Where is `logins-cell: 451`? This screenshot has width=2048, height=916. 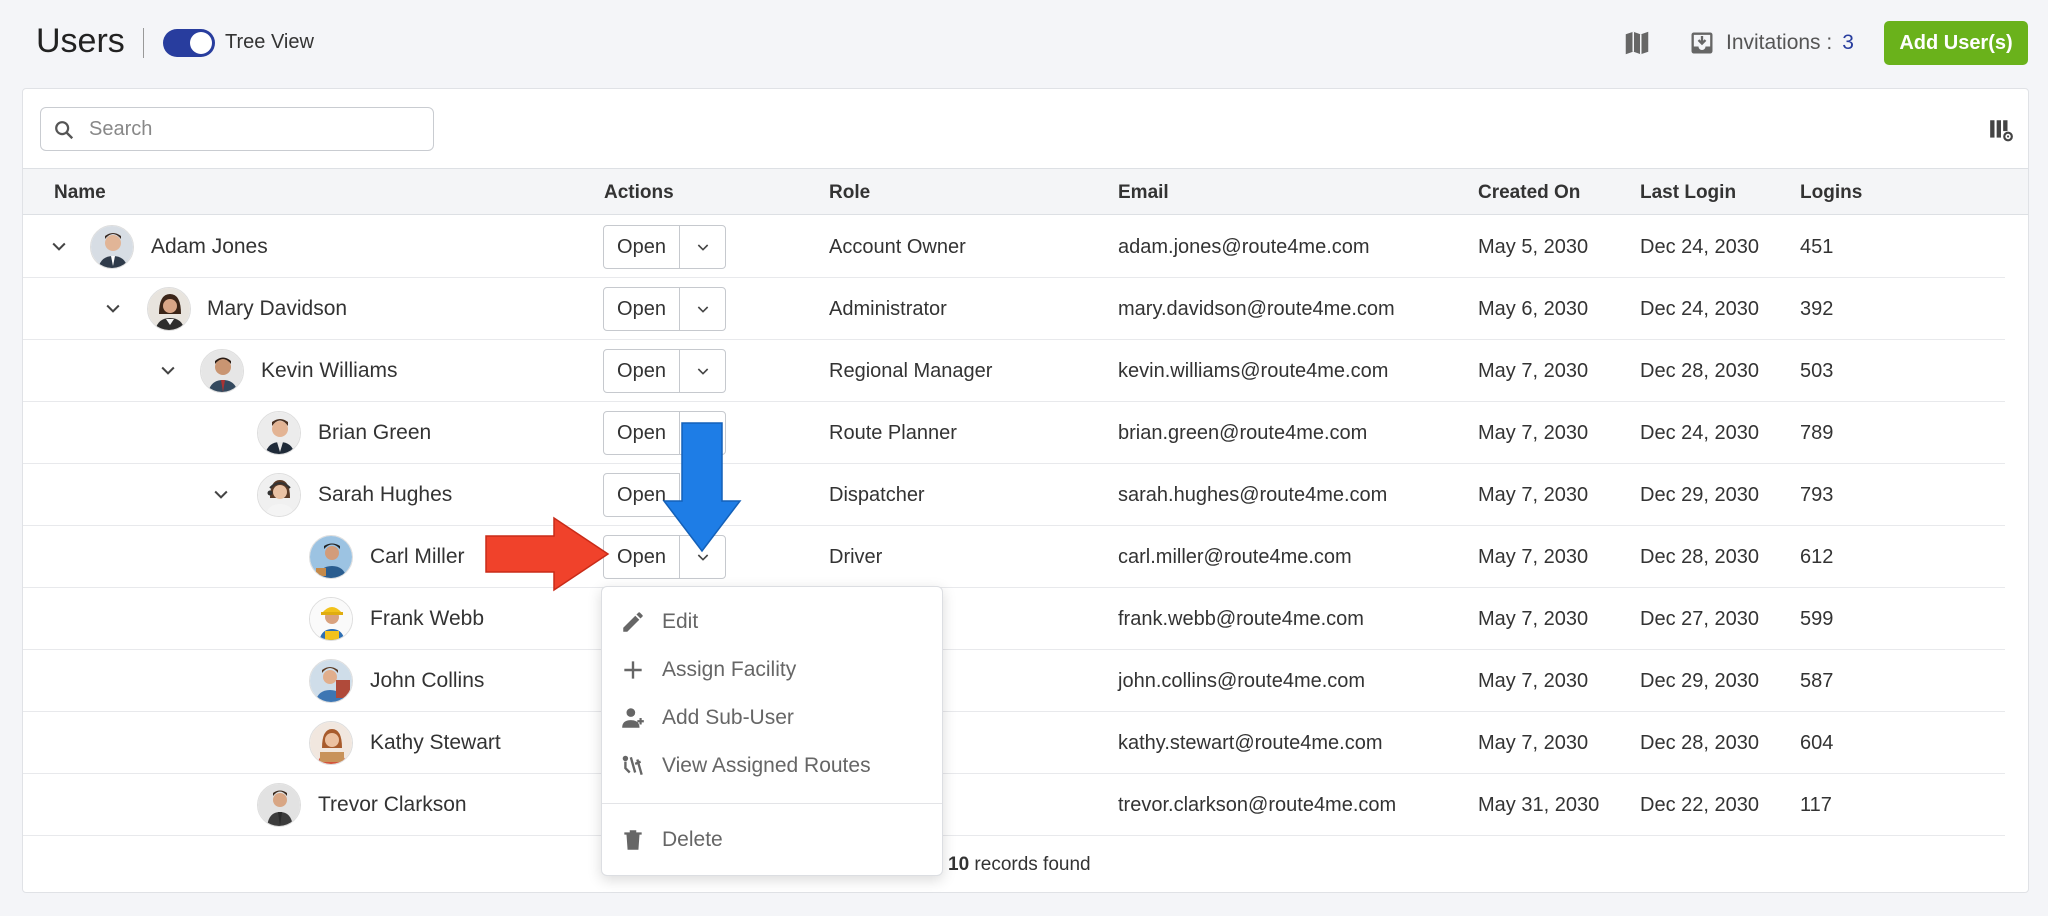
logins-cell: 451 is located at coordinates (1817, 247).